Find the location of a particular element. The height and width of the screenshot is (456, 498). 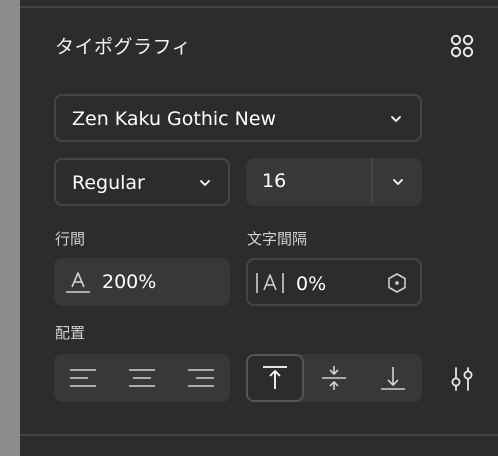

hexagon-icon is located at coordinates (397, 283).